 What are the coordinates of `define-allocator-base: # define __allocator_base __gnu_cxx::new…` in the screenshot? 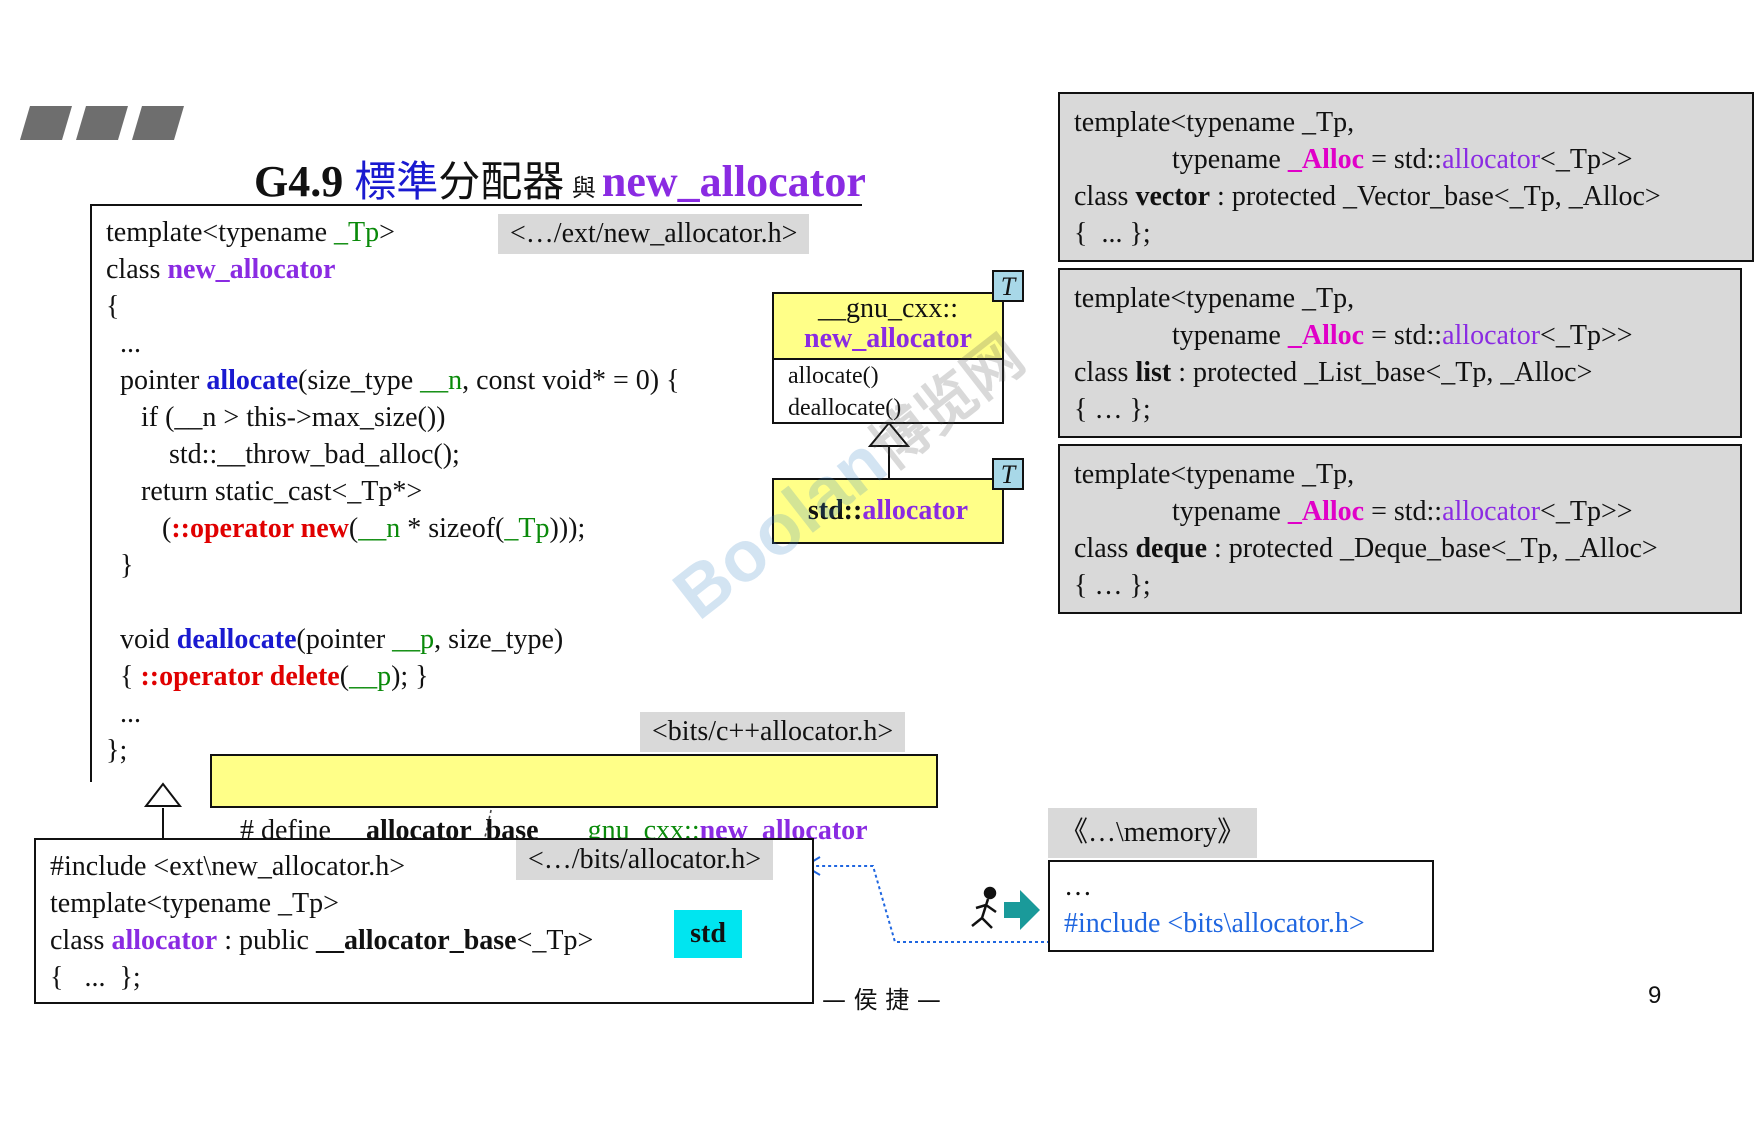 It's located at (574, 800).